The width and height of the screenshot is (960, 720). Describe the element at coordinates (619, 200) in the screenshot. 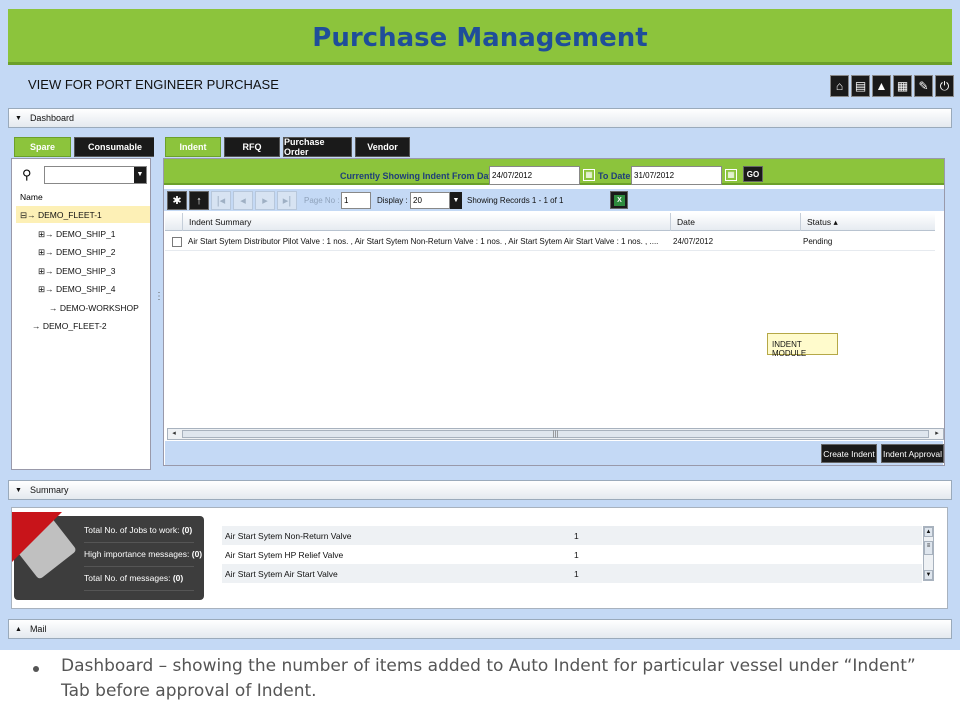

I see `excel-export-icon: X` at that location.